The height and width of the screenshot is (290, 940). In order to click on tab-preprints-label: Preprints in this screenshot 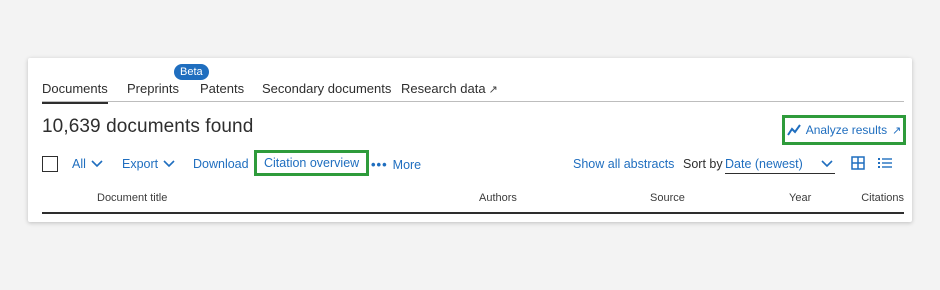, I will do `click(153, 88)`.